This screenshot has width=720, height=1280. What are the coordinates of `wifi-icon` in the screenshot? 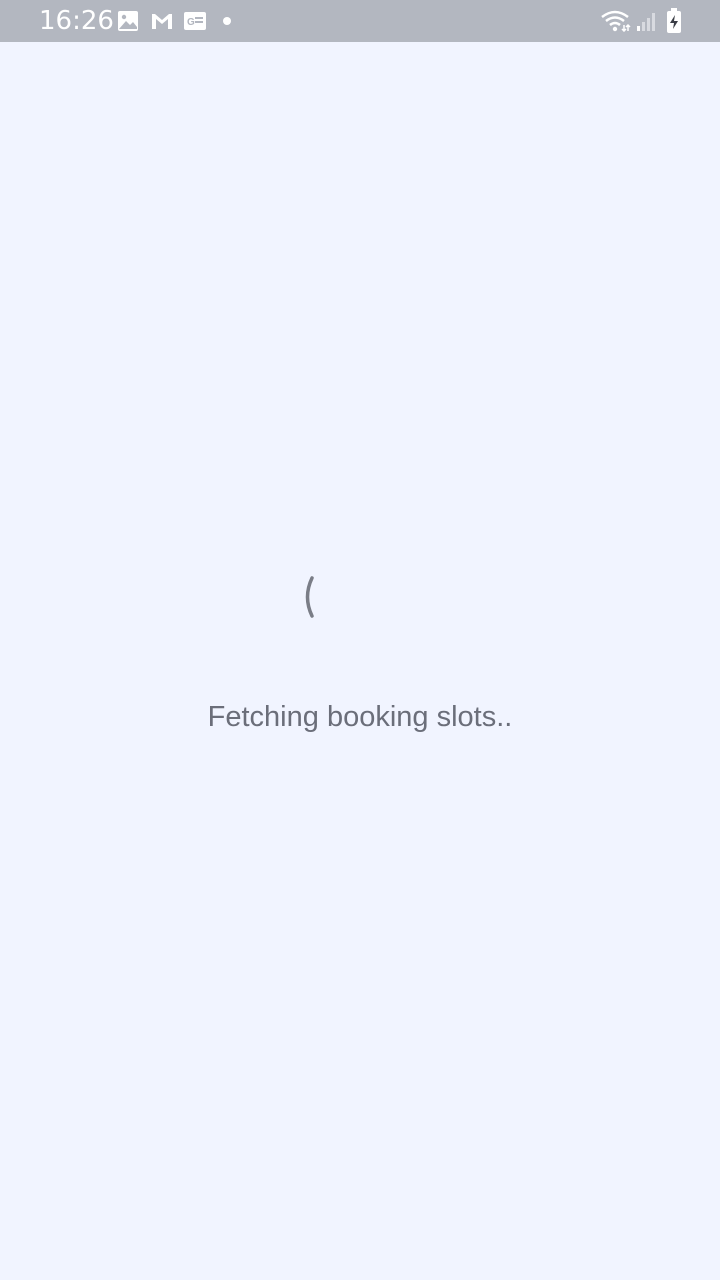 It's located at (616, 21).